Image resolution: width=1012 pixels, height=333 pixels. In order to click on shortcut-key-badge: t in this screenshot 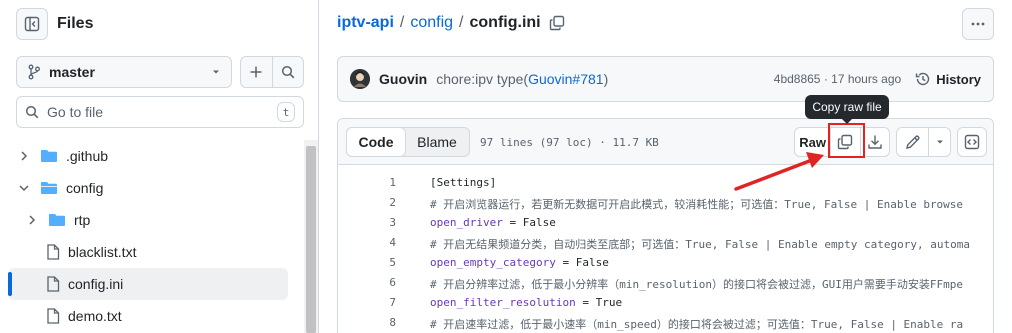, I will do `click(286, 112)`.